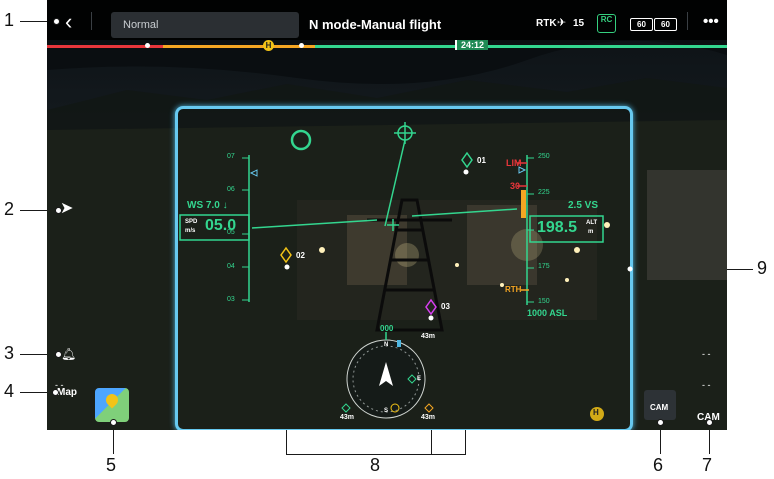  I want to click on asl-altitude: 1000 ASL, so click(547, 313).